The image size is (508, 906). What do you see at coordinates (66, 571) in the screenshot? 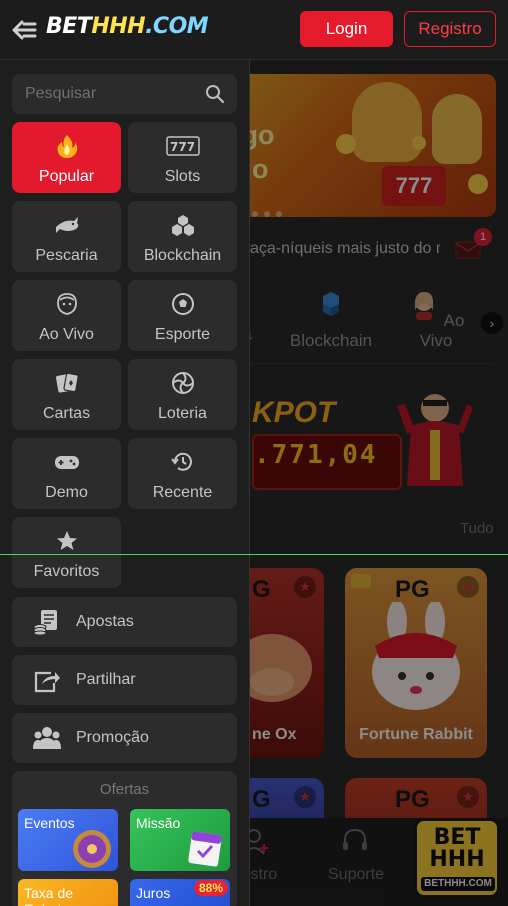
I see `tile-label: Favoritos` at bounding box center [66, 571].